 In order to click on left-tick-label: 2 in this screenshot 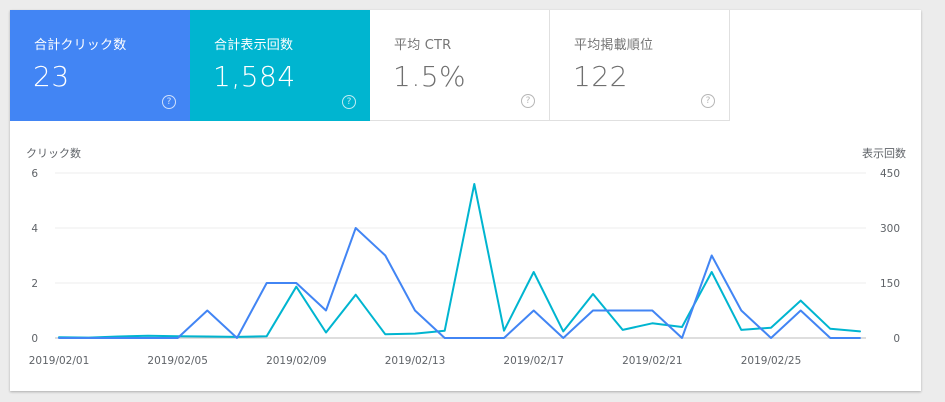, I will do `click(34, 284)`.